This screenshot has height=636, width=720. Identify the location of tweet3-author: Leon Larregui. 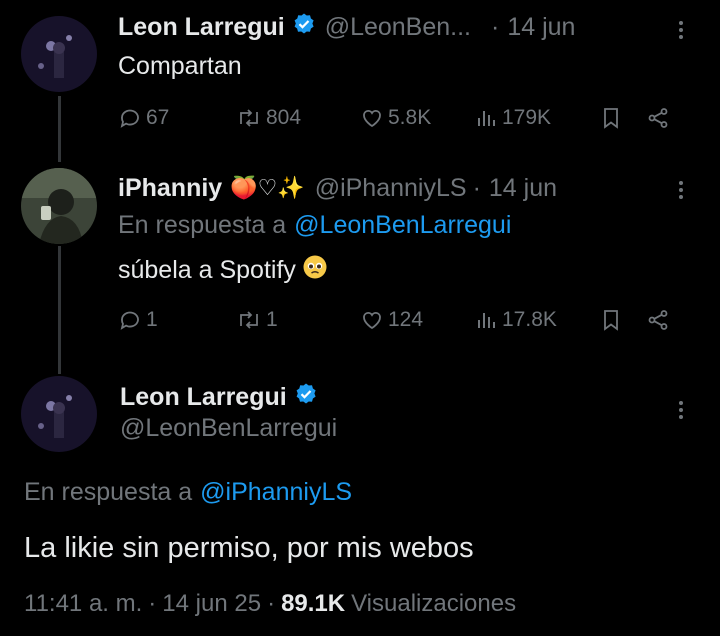
(219, 397).